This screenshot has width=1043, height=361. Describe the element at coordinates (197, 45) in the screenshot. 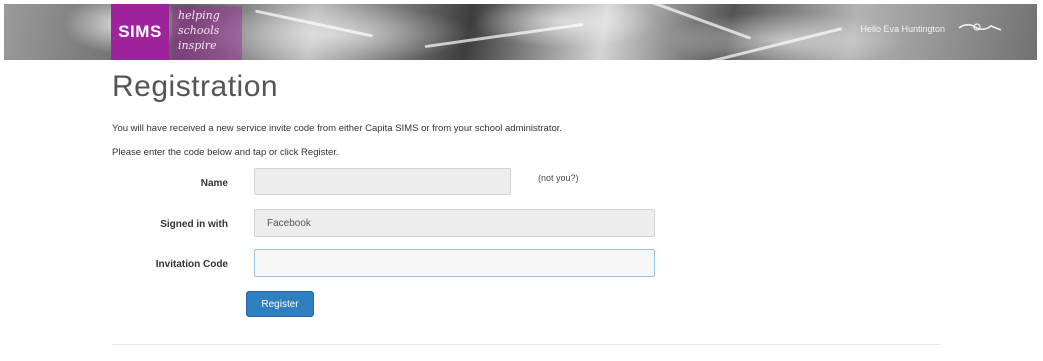

I see `tagline-word: inspire` at that location.